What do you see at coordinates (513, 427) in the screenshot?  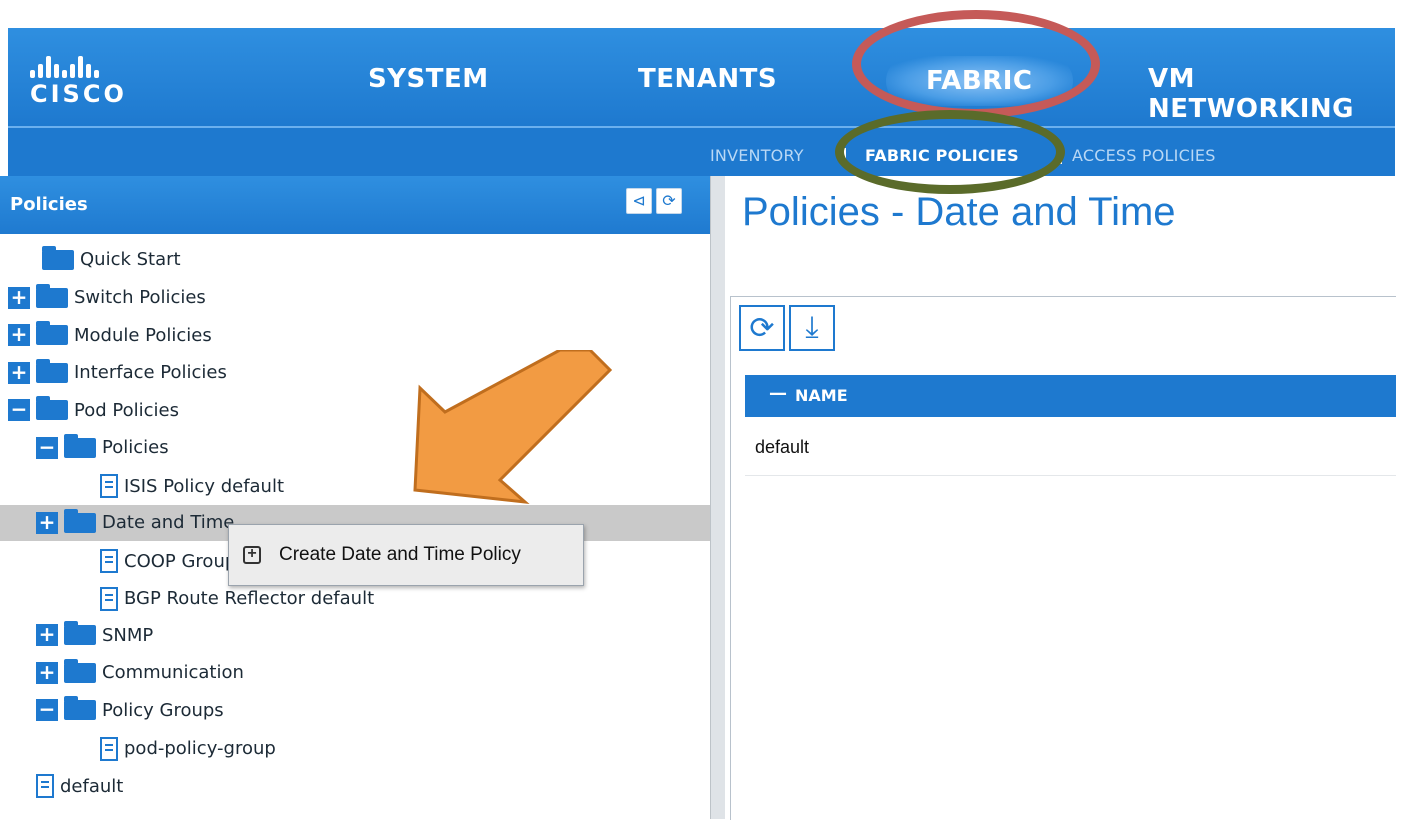 I see `orange-arrow-annotation` at bounding box center [513, 427].